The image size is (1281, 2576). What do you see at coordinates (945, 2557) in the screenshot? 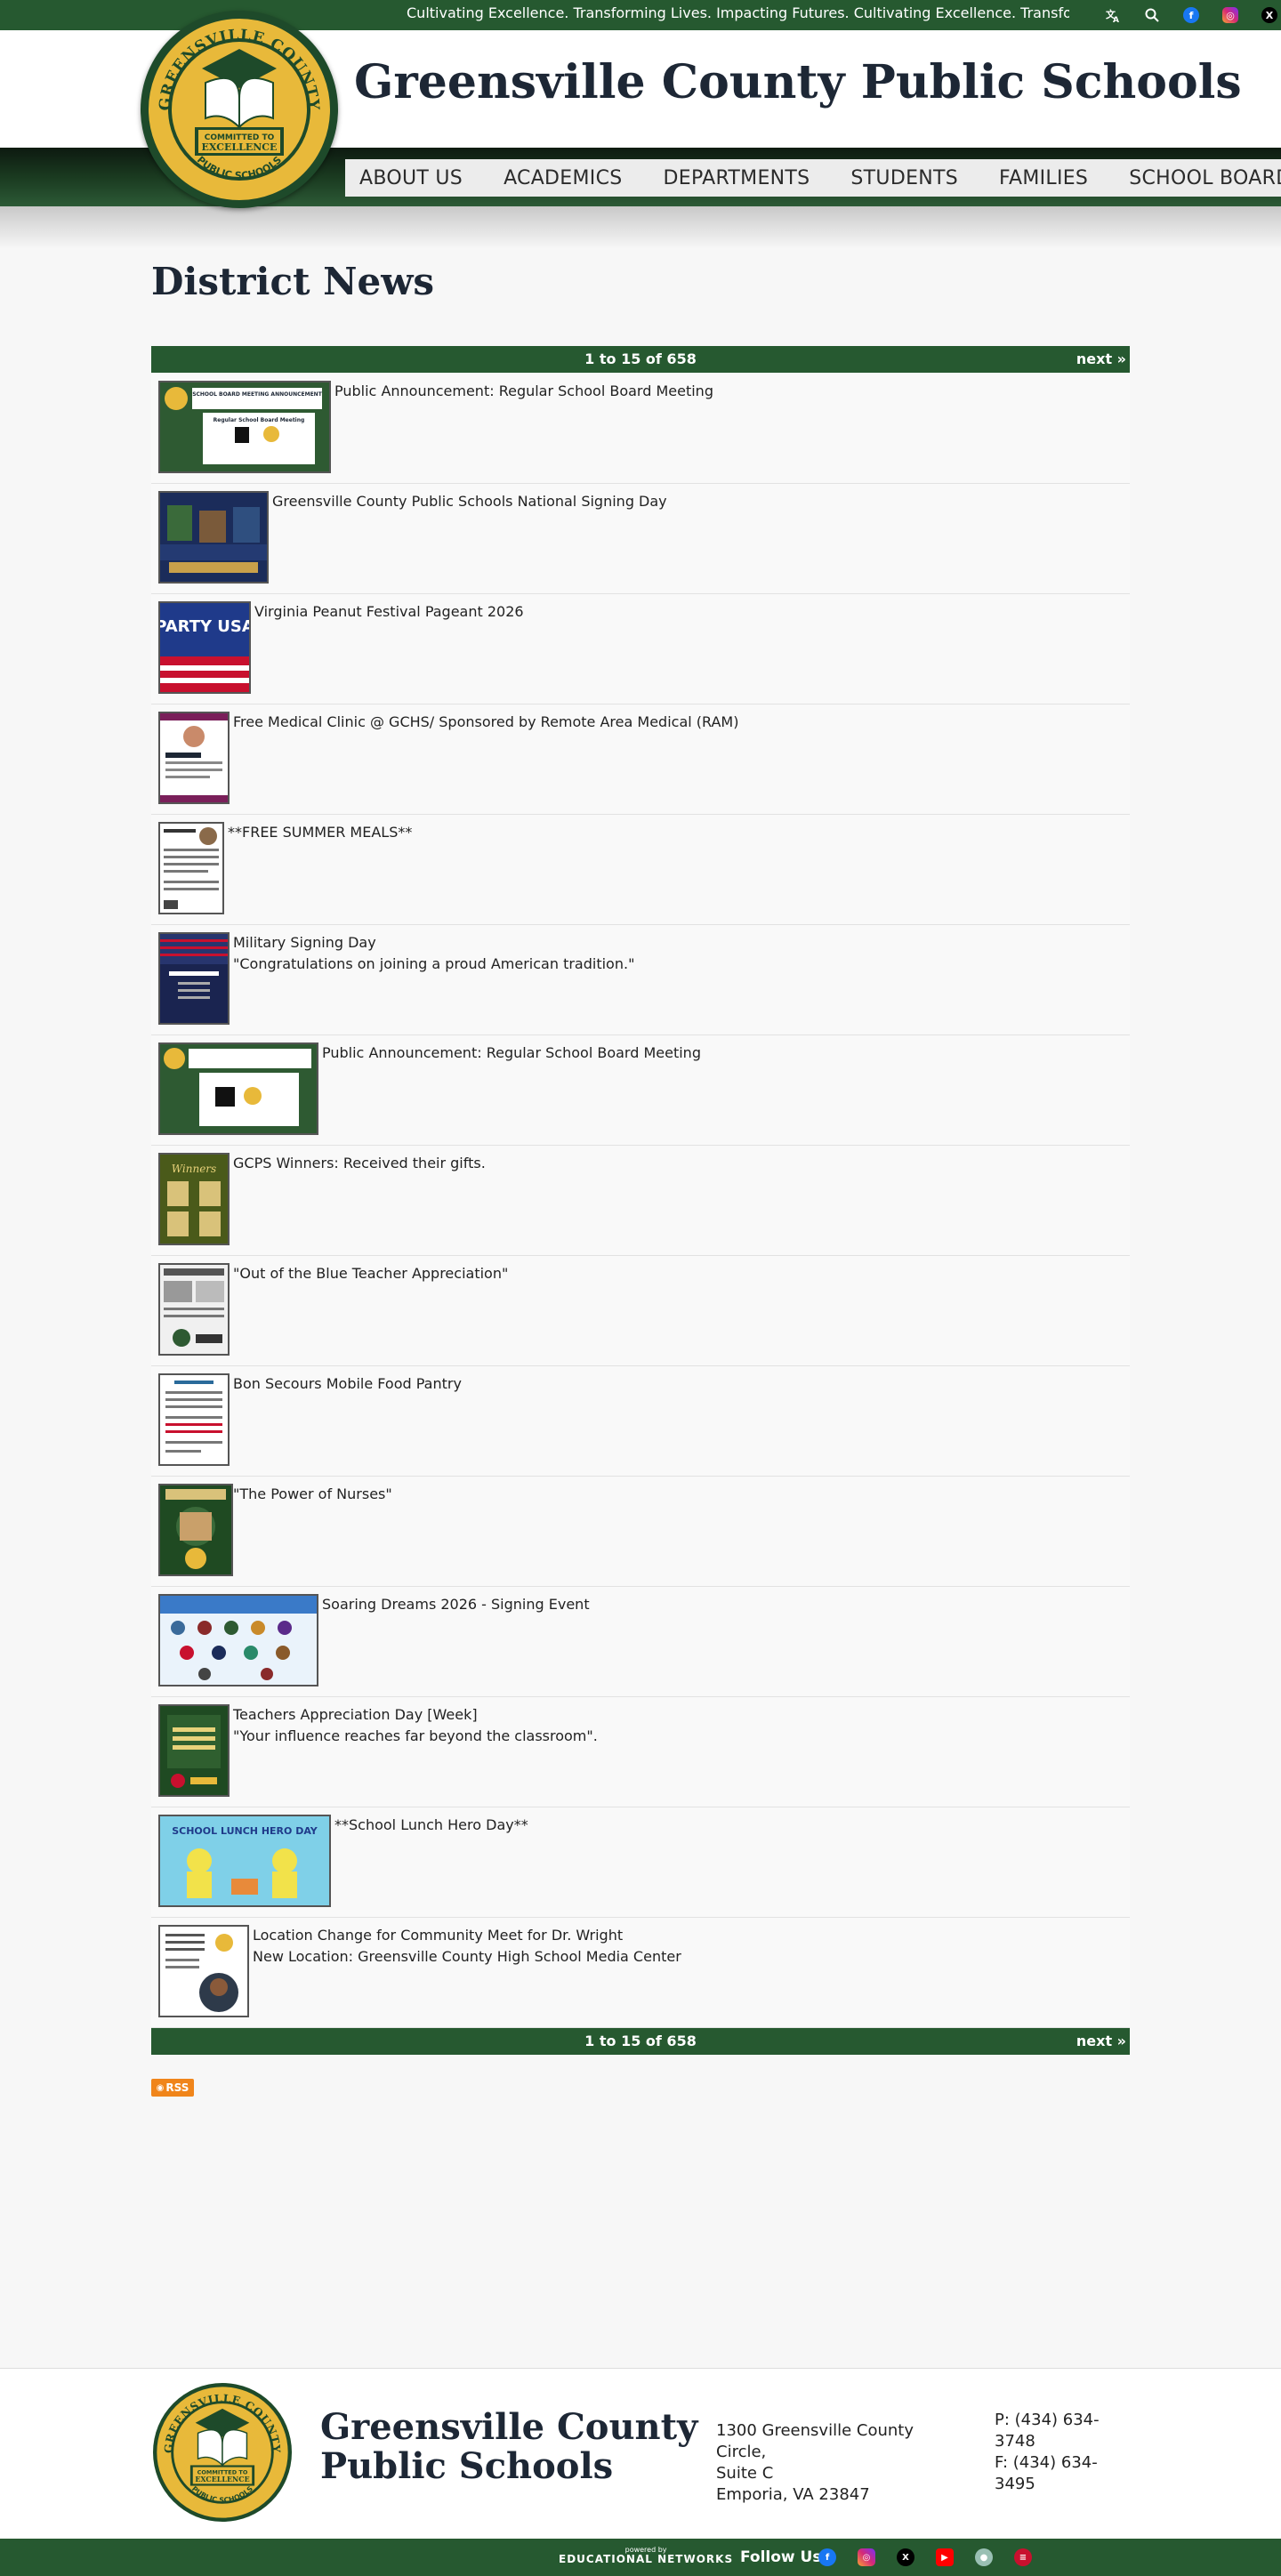
I see `youtube-icon: ▶` at bounding box center [945, 2557].